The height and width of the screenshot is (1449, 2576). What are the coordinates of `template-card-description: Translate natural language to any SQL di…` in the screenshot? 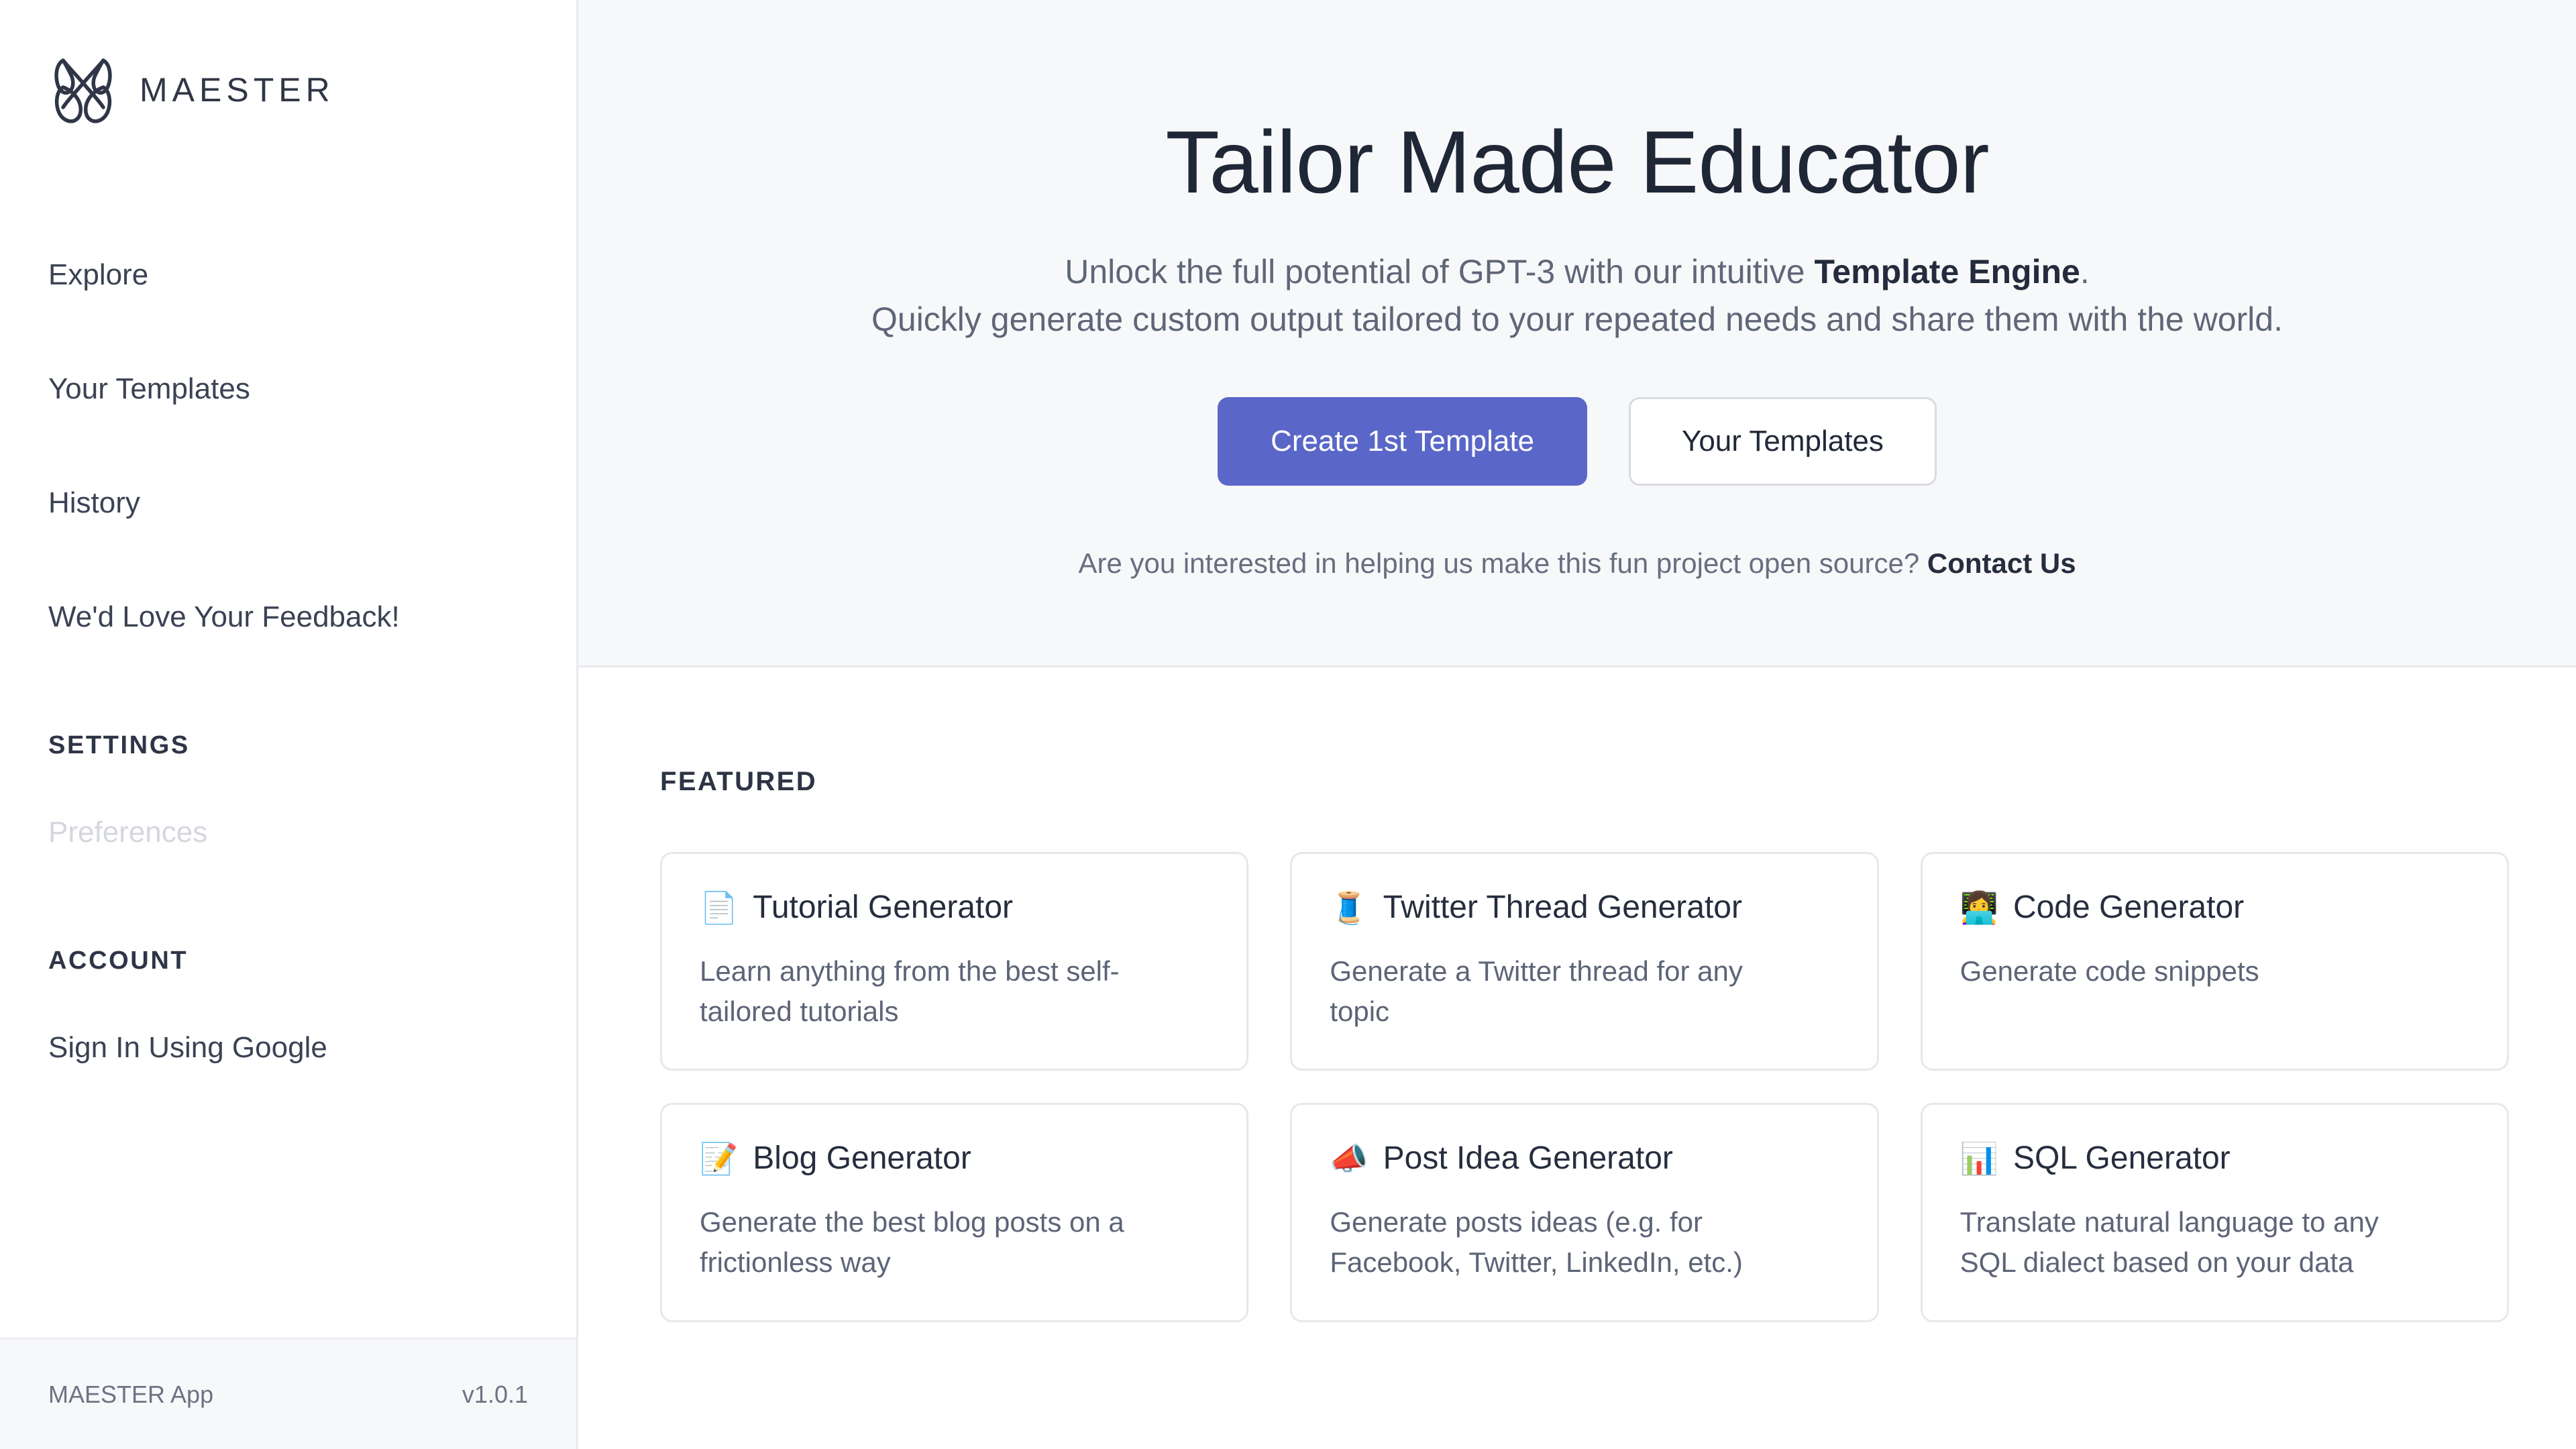 It's located at (2169, 1242).